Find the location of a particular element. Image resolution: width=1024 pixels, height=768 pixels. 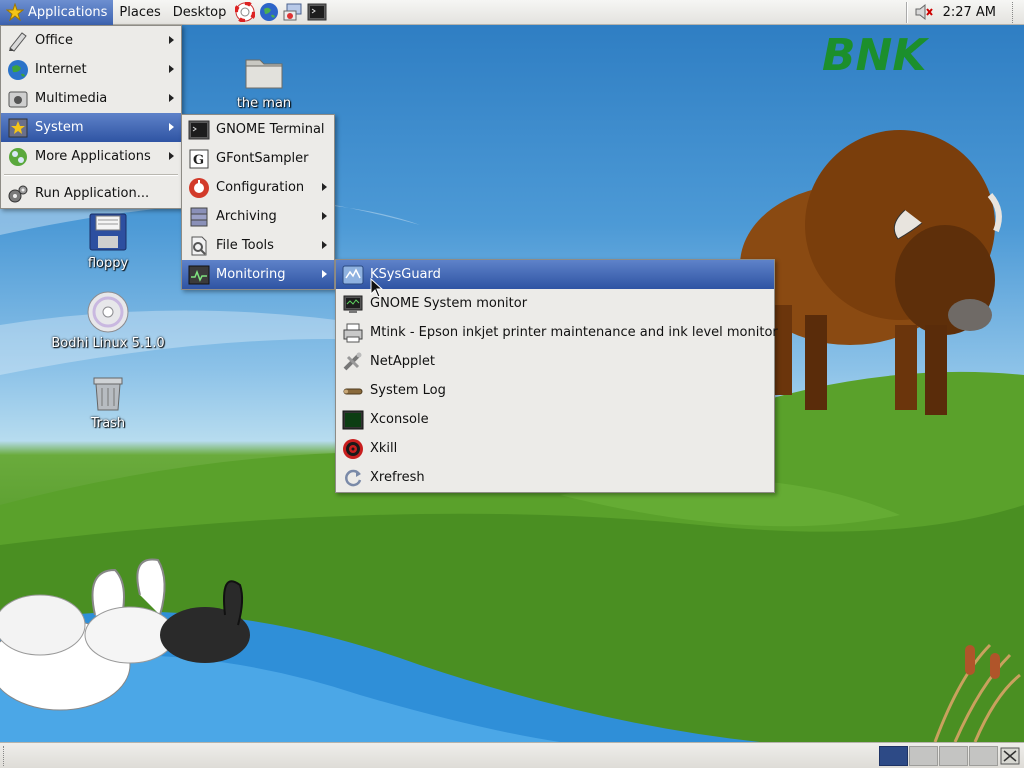

menu-item-gnome-terminal: GNOME Terminal is located at coordinates (258, 129).